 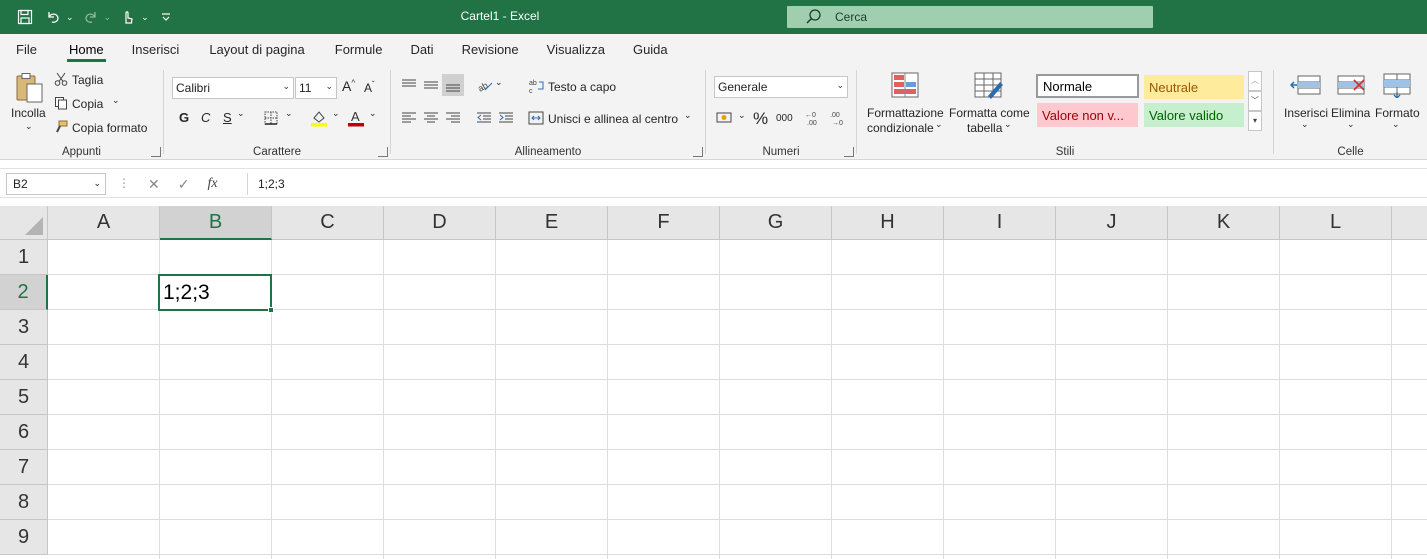 I want to click on delete-cells-label: Elimina, so click(x=1350, y=113).